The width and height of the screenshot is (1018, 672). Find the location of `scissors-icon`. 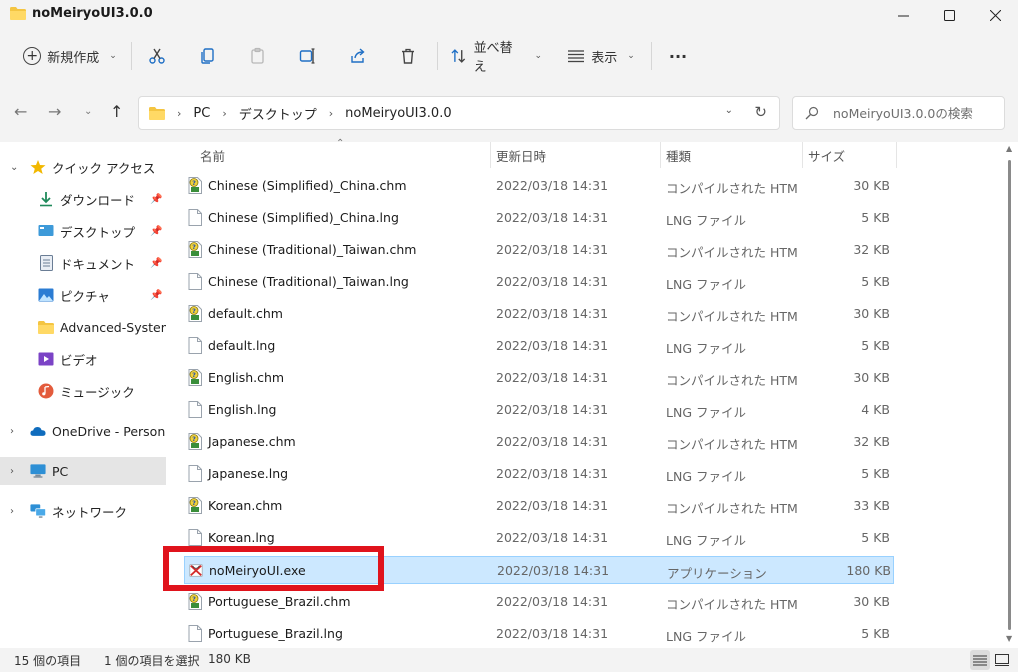

scissors-icon is located at coordinates (157, 56).